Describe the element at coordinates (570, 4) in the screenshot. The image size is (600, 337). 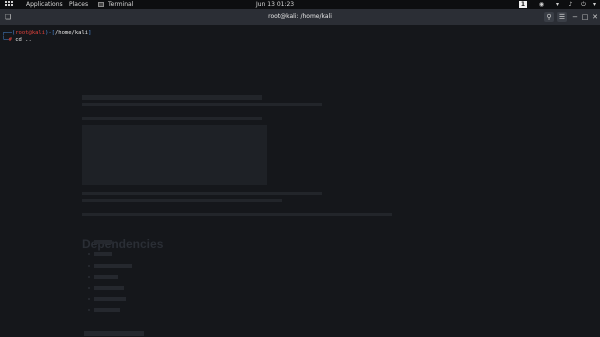
I see `volume-icon: ♪` at that location.